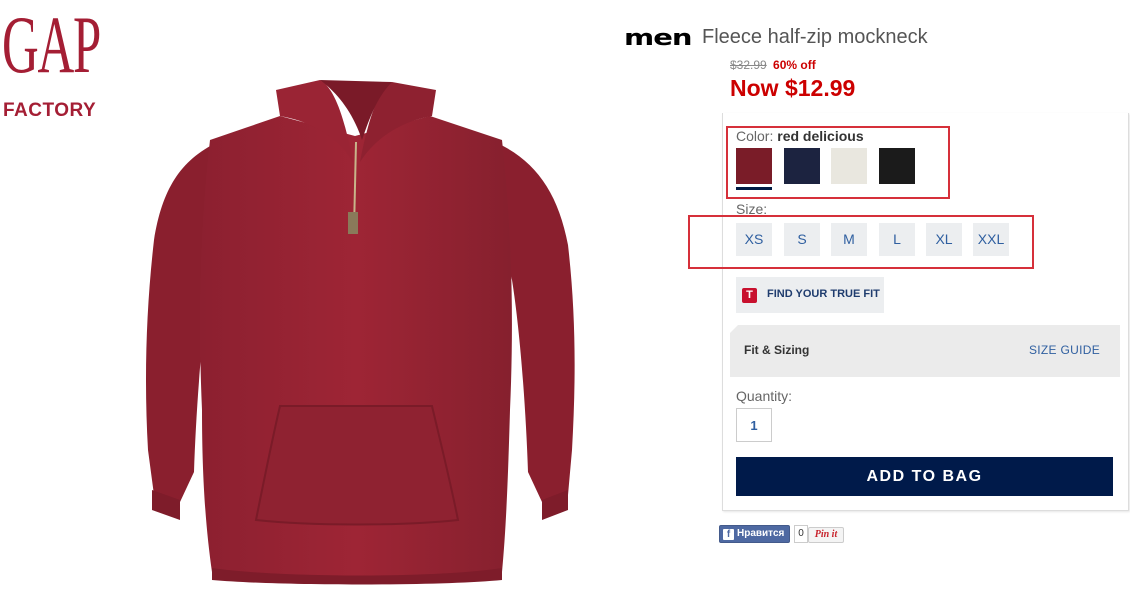 The width and height of the screenshot is (1130, 593). I want to click on find-true-fit-button: T FIND YOUR TRUE FIT, so click(810, 295).